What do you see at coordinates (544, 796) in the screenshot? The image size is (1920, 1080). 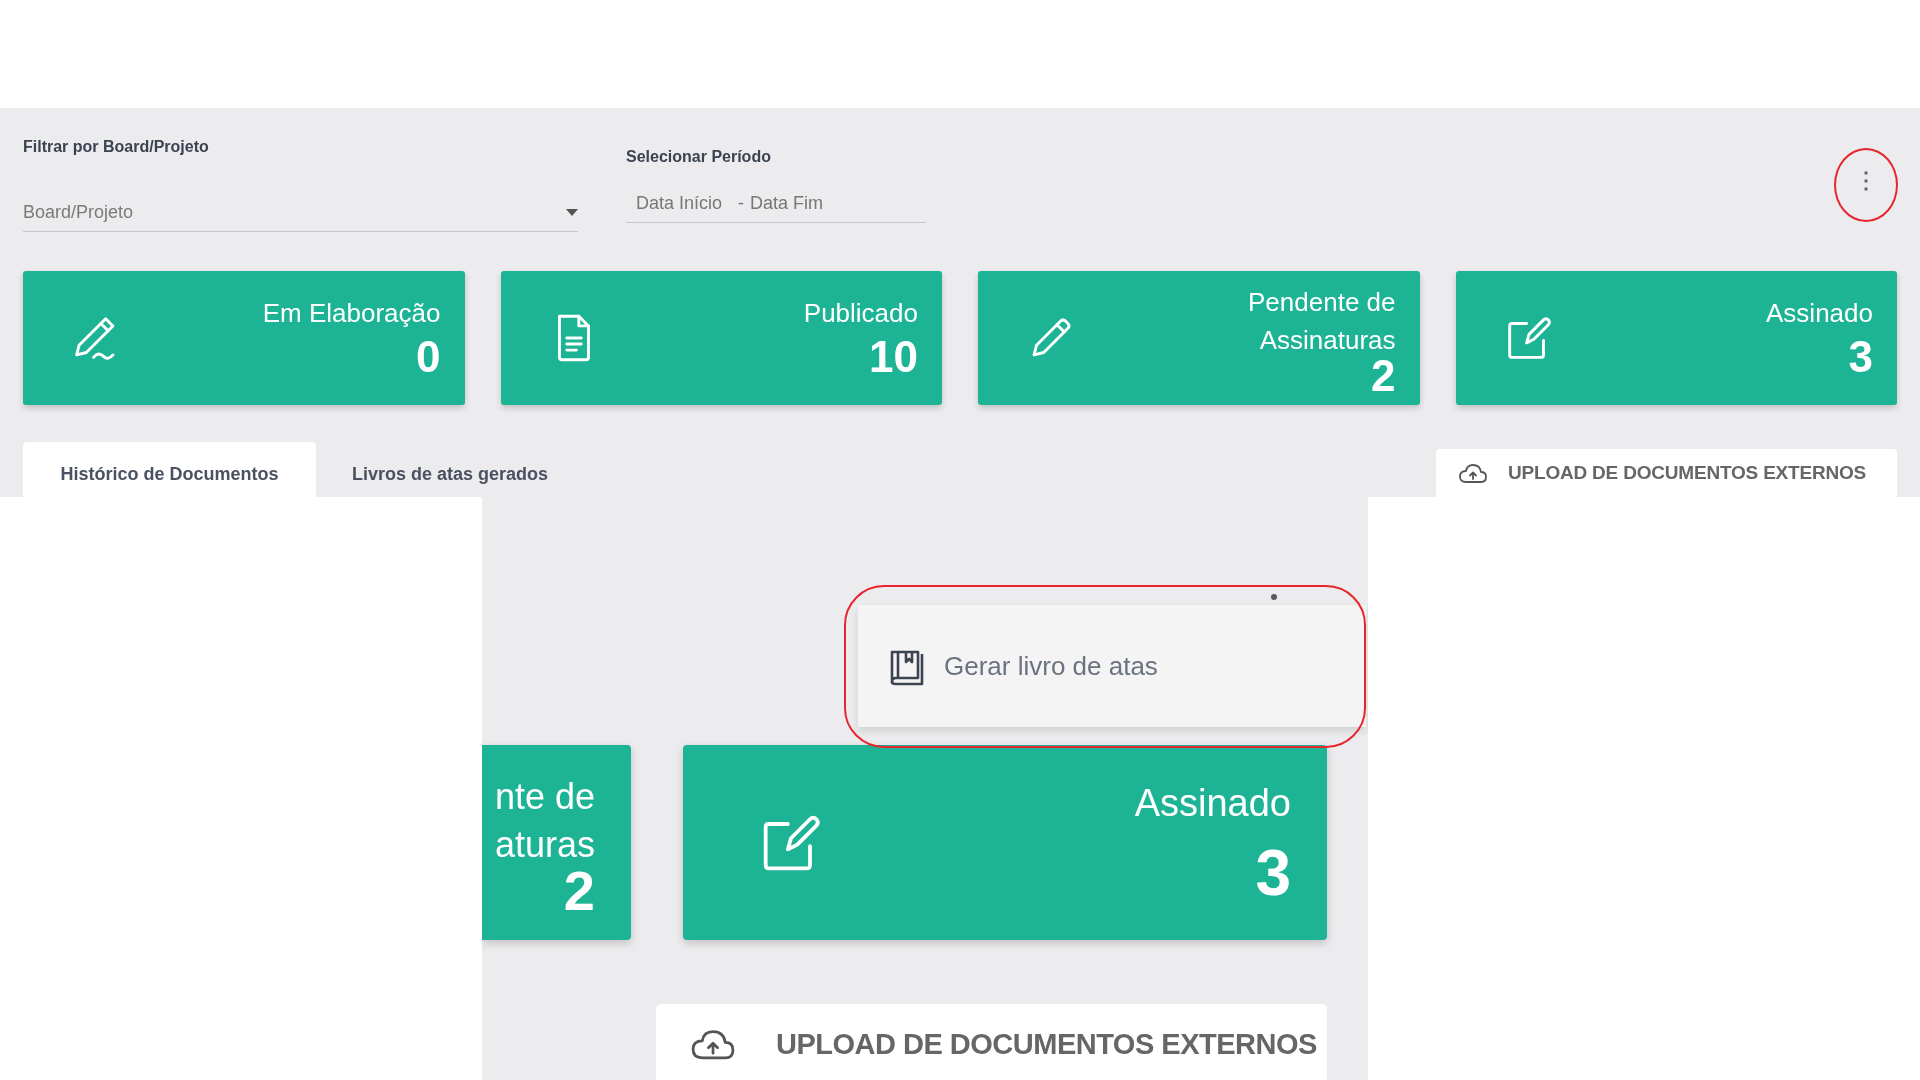 I see `card-title: nte de` at bounding box center [544, 796].